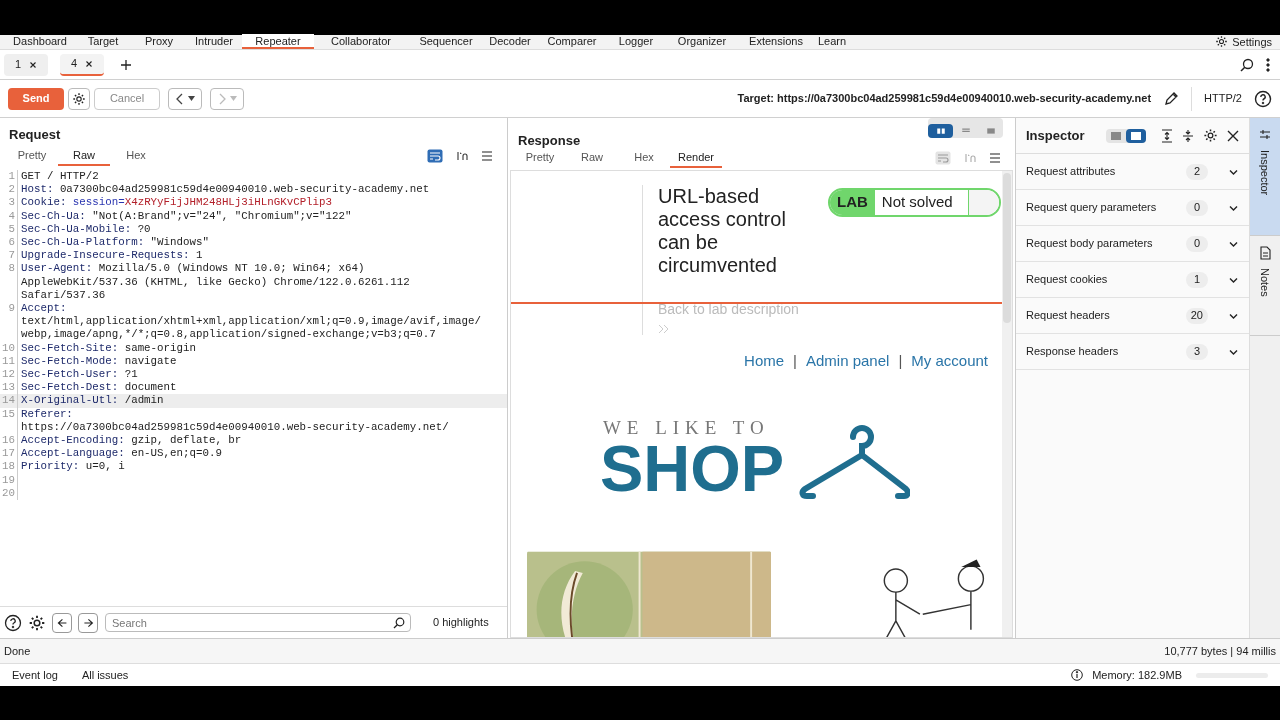 The image size is (1280, 720). Describe the element at coordinates (776, 41) in the screenshot. I see `nav-tab: Extensions` at that location.